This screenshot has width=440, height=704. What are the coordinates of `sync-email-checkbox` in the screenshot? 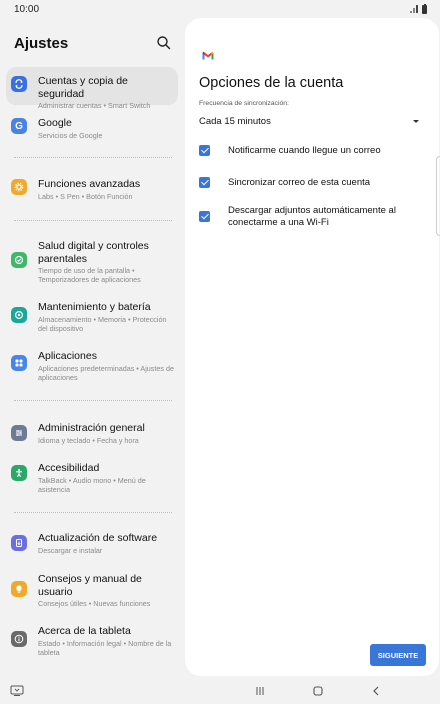 It's located at (204, 182).